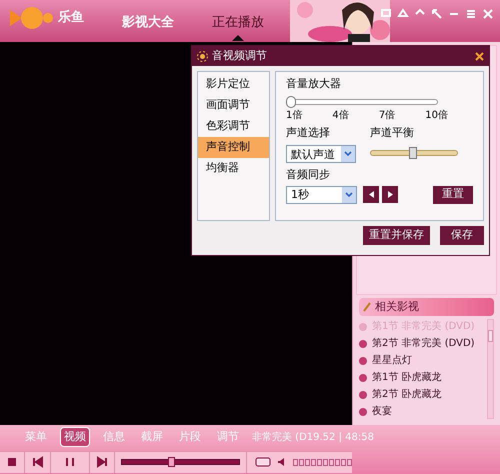  I want to click on sync-dropdown: 1秒, so click(321, 195).